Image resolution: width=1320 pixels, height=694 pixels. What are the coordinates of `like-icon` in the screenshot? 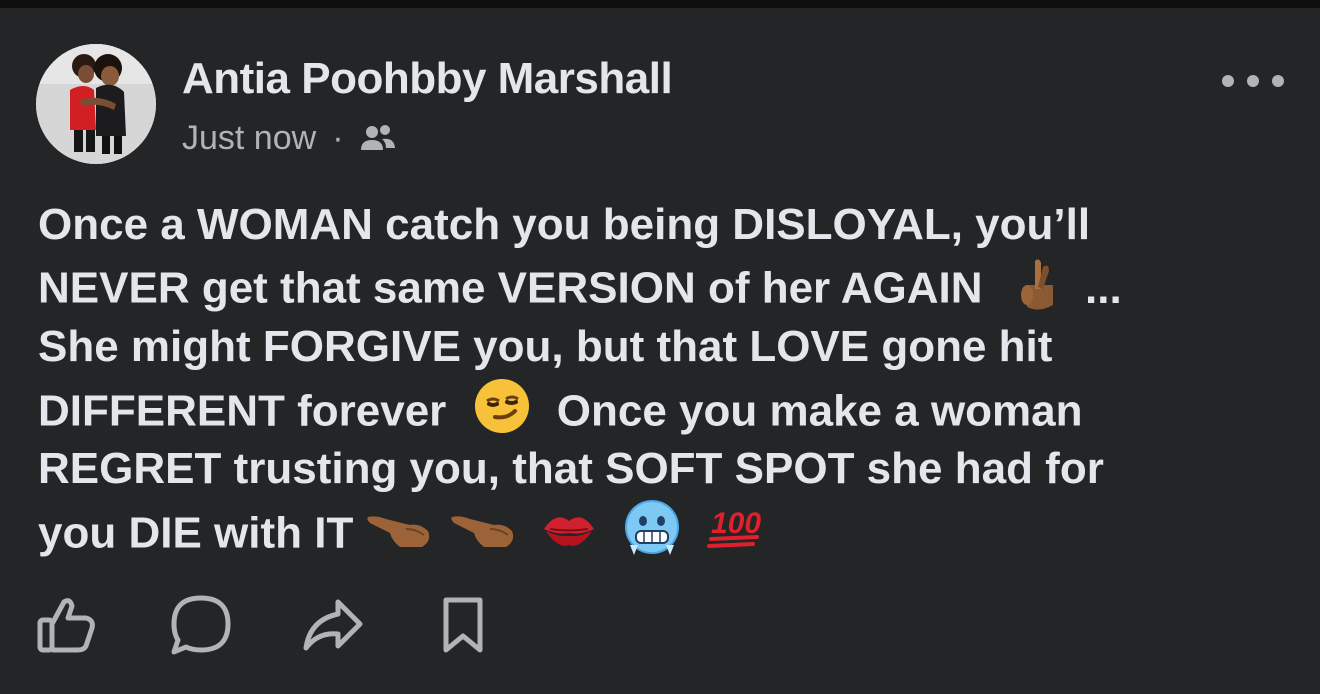 It's located at (66, 625).